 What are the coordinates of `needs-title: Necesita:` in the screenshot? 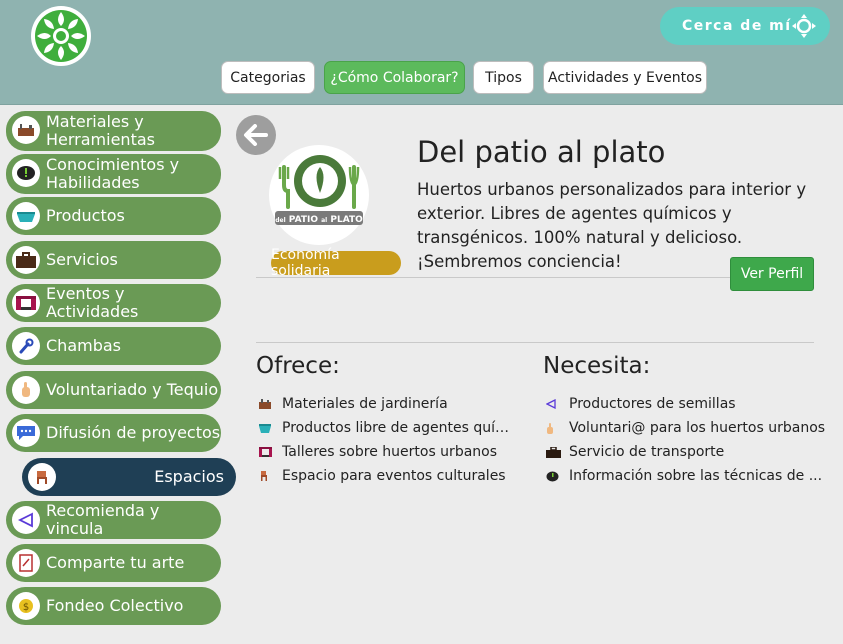 It's located at (597, 366).